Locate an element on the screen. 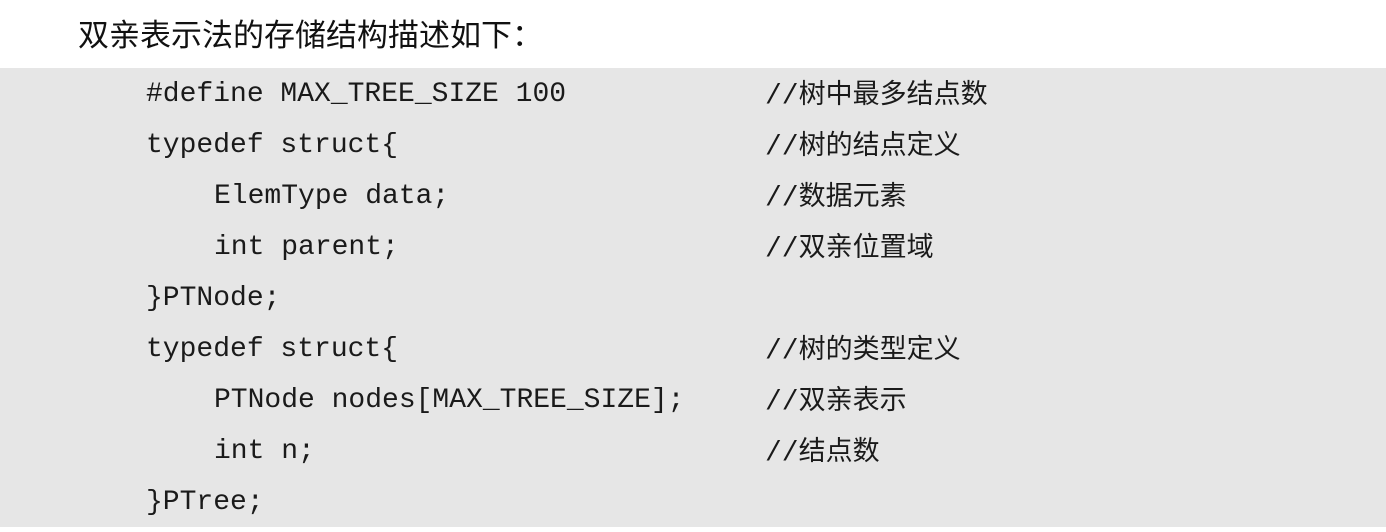 This screenshot has width=1386, height=532. code-comment: //数据元素 is located at coordinates (836, 198).